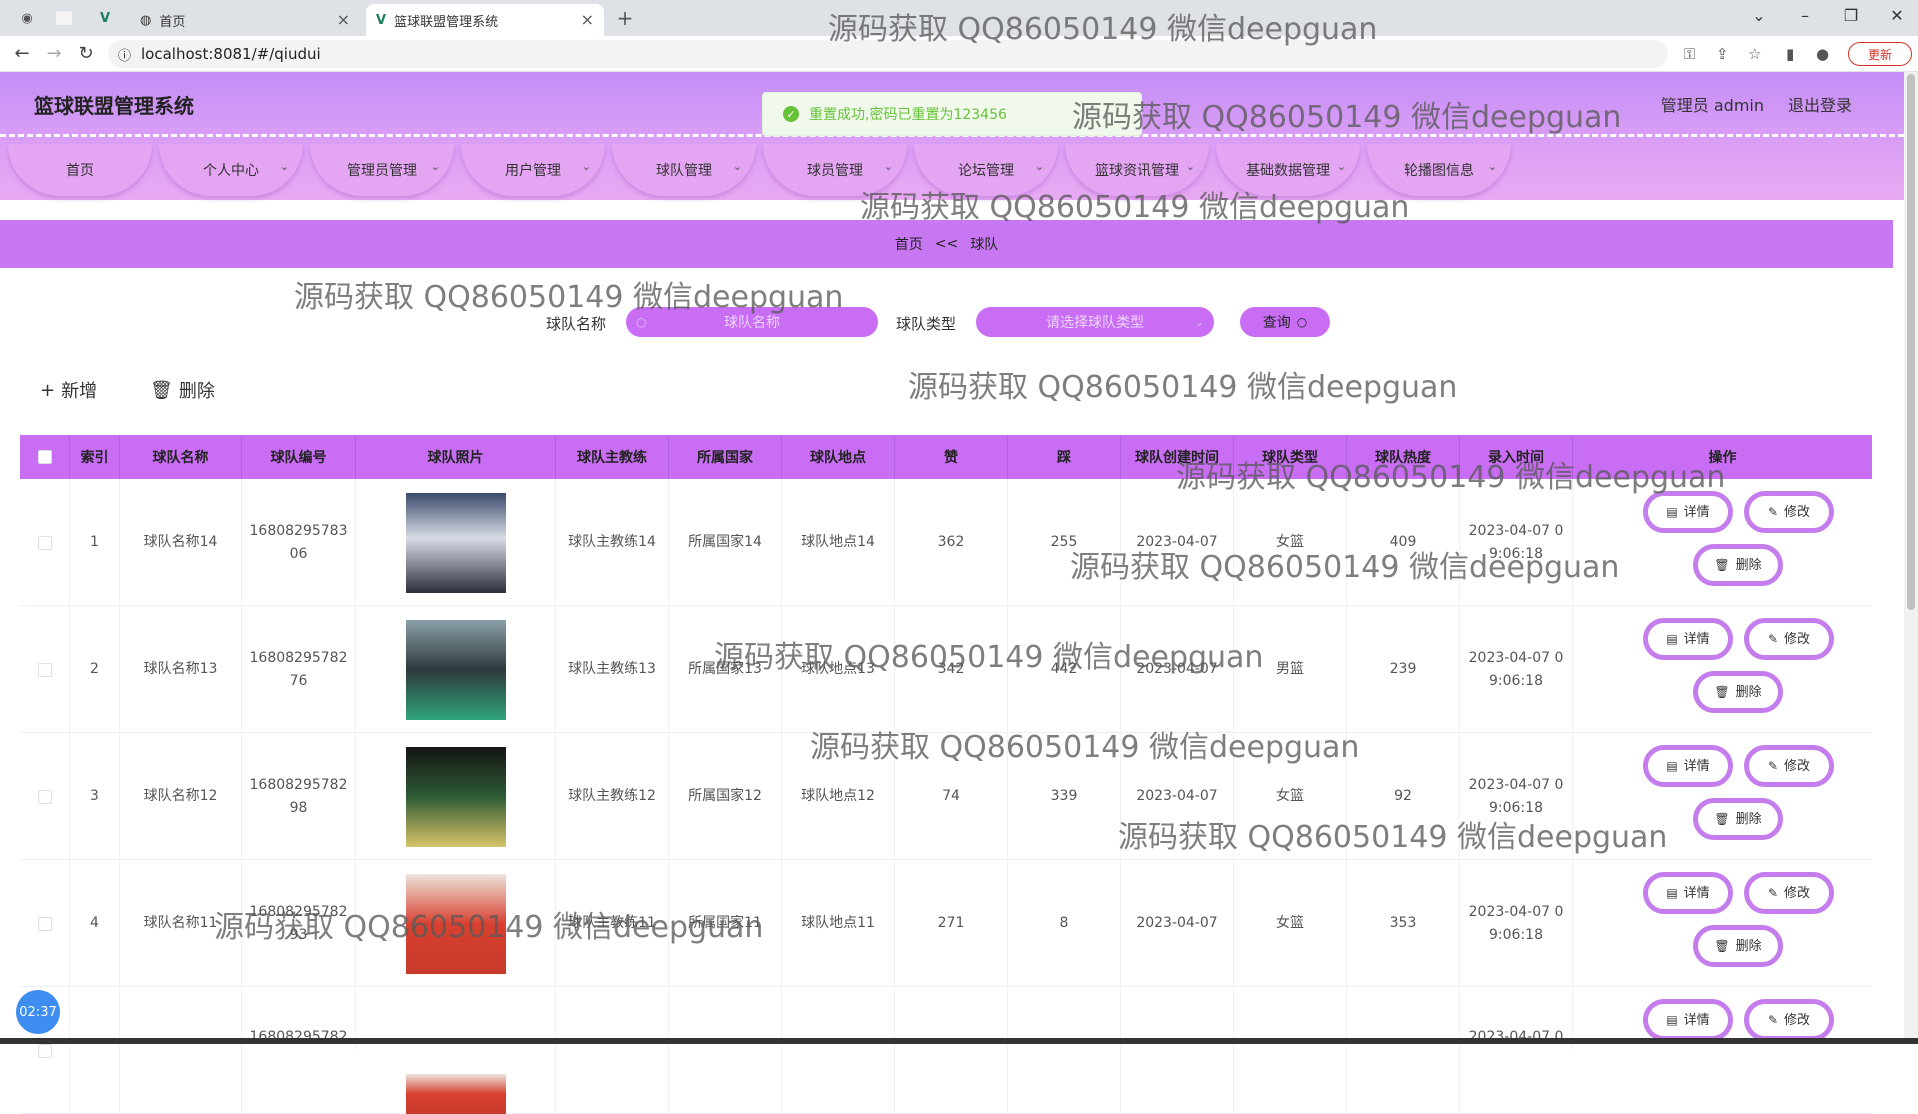 The width and height of the screenshot is (1918, 1114). I want to click on cell-team-name: 球队名称11, so click(181, 923).